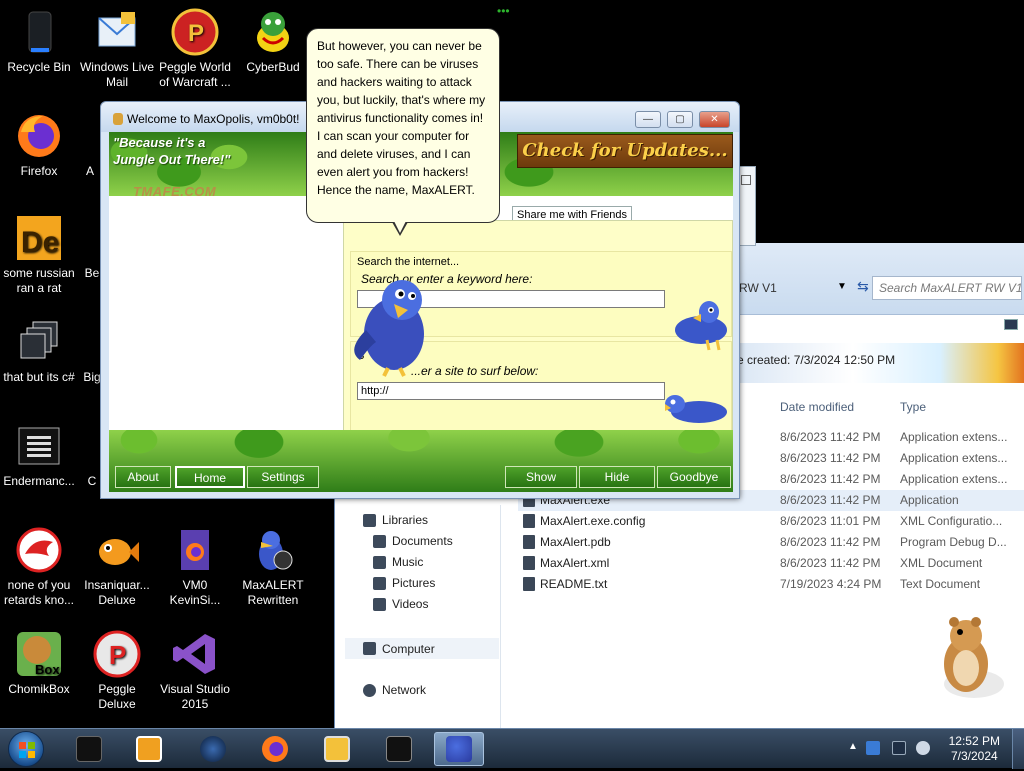 This screenshot has width=1024, height=771. I want to click on nav-music: Music, so click(398, 562).